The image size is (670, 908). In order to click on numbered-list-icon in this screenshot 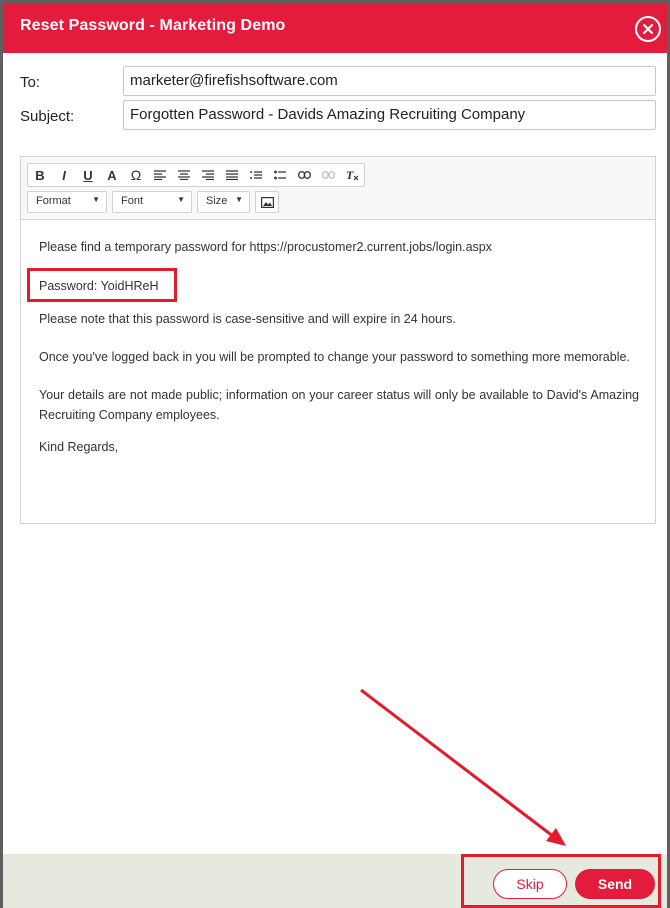, I will do `click(256, 175)`.